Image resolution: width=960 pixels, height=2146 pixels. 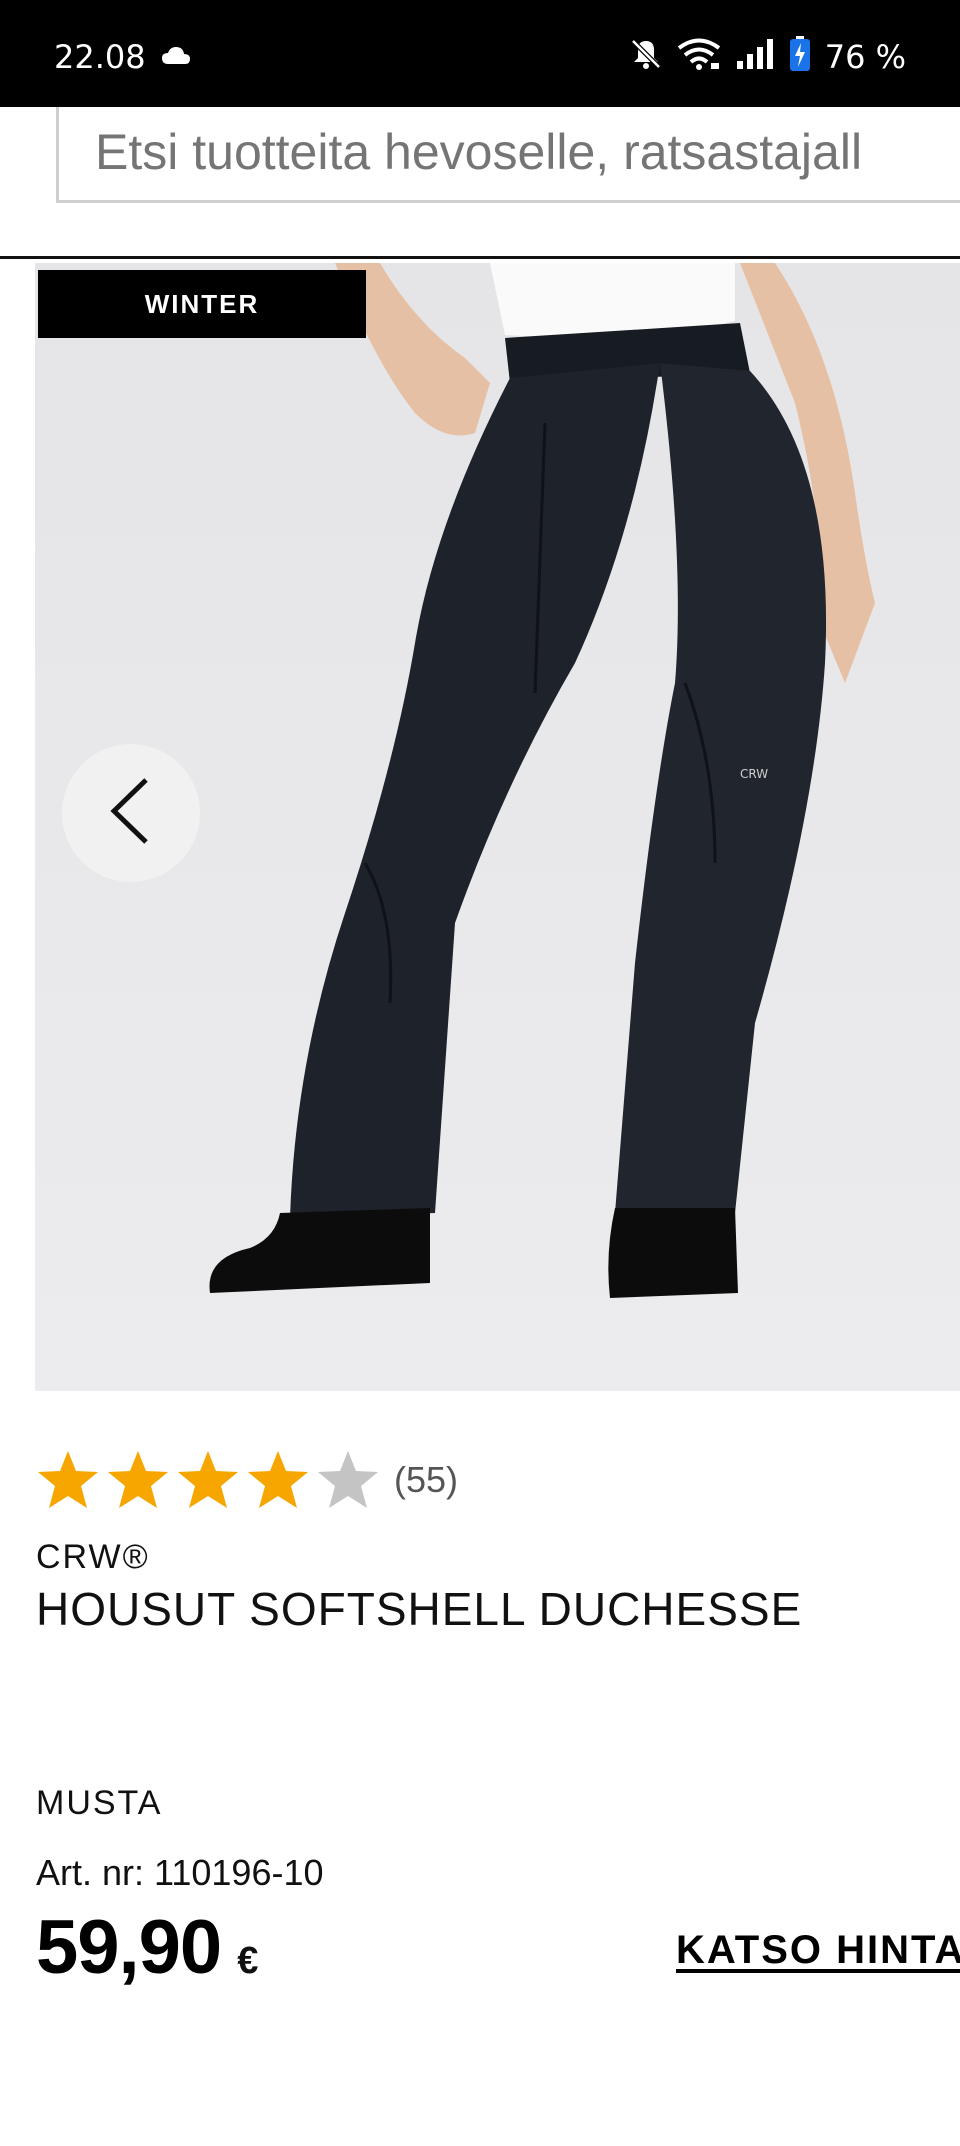 I want to click on cloud-icon, so click(x=176, y=57).